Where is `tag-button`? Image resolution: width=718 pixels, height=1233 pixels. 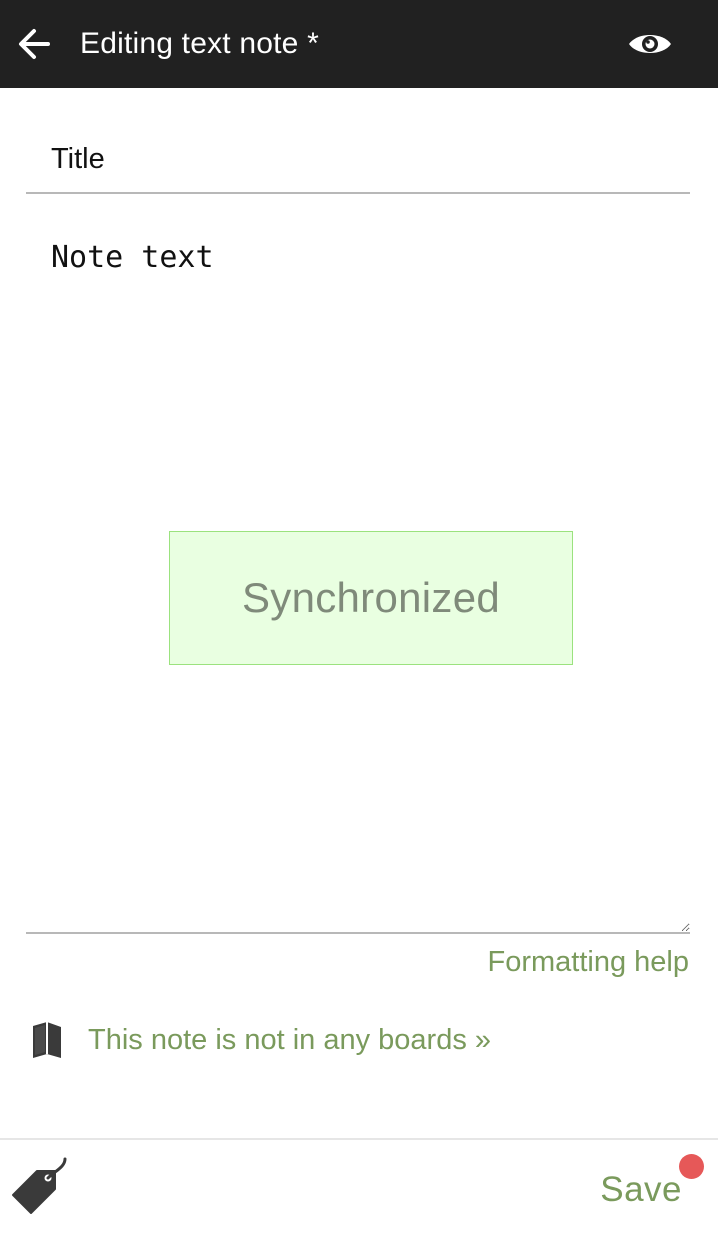 tag-button is located at coordinates (39, 1187).